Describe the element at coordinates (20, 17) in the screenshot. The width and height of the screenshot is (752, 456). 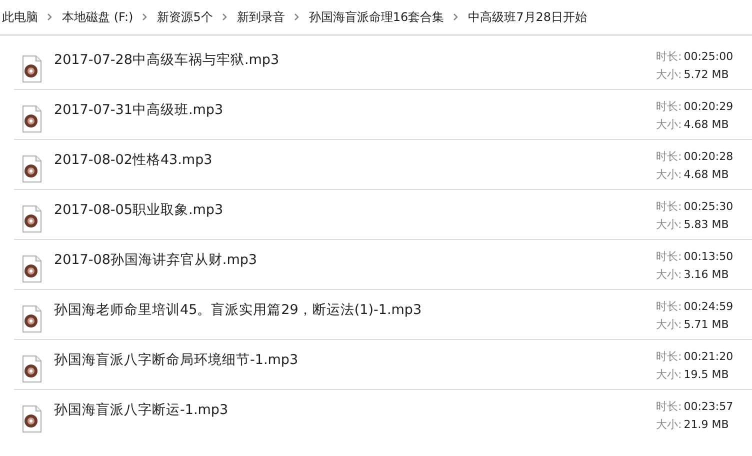
I see `breadcrumb-item: 此电脑` at that location.